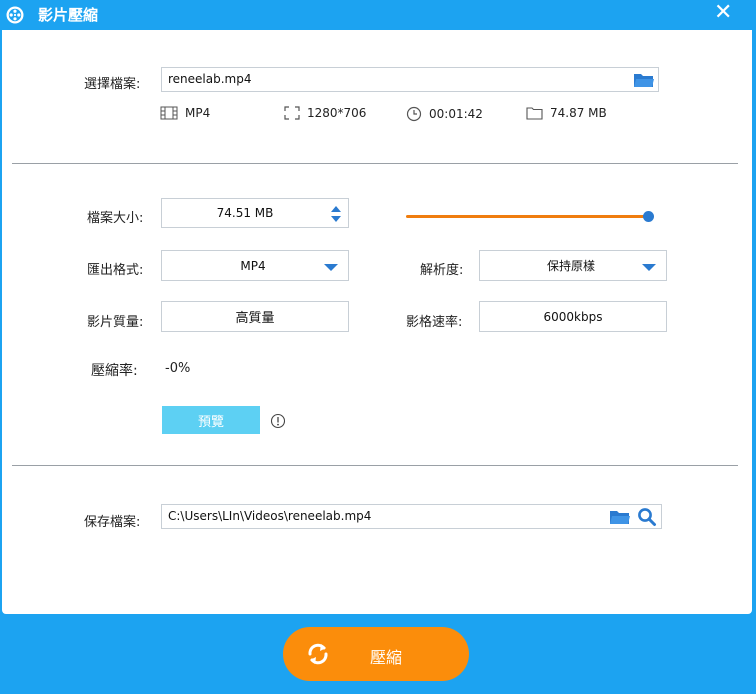 The height and width of the screenshot is (694, 756). I want to click on file-size-info: 74.87 MB, so click(566, 113).